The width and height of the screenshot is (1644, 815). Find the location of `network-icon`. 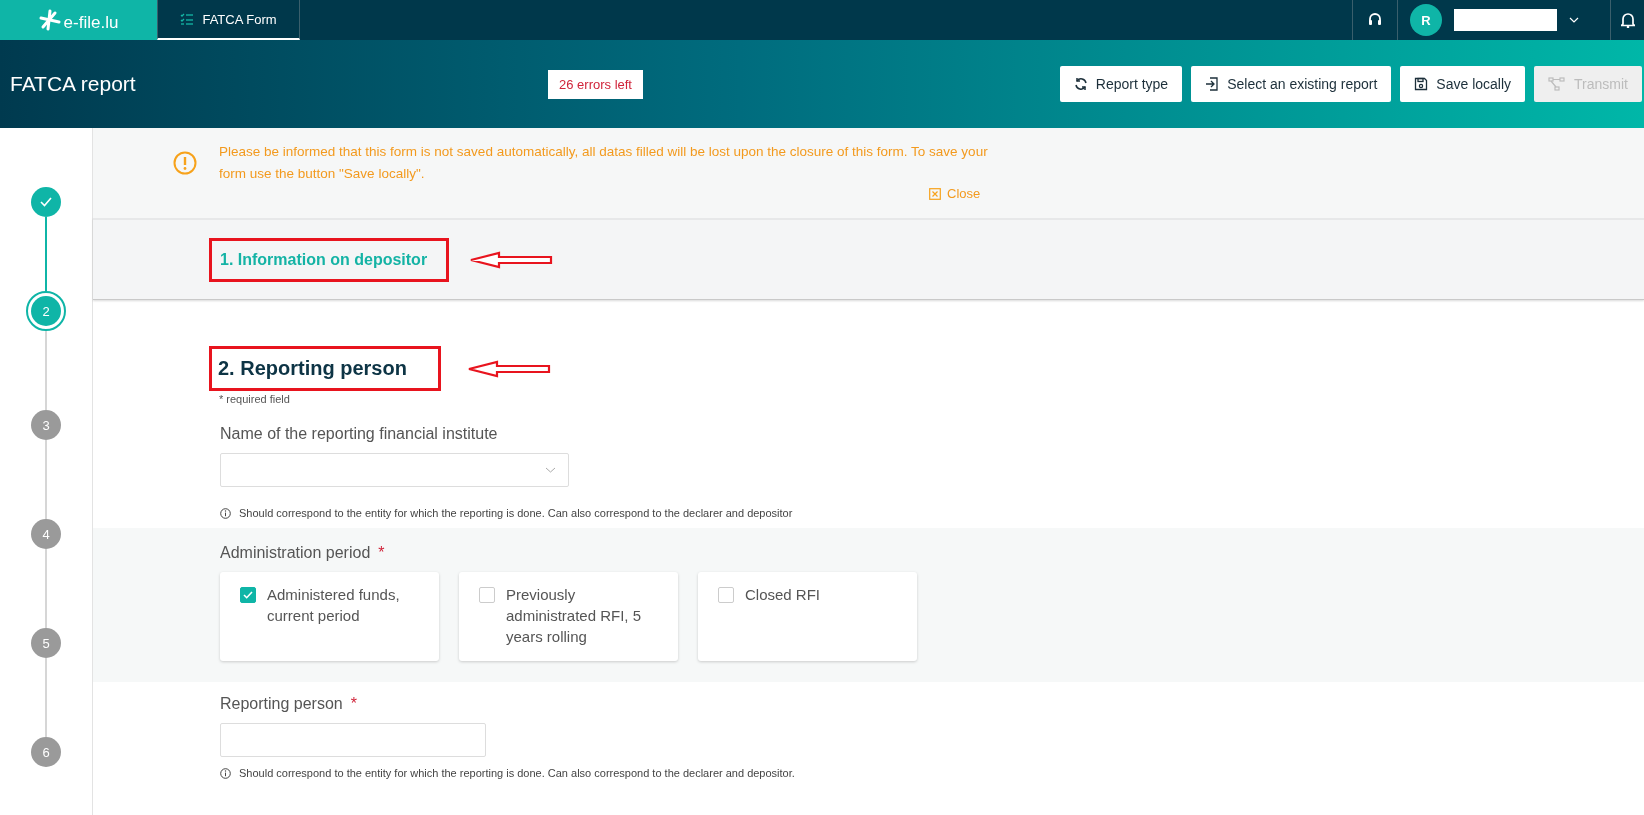

network-icon is located at coordinates (1557, 84).